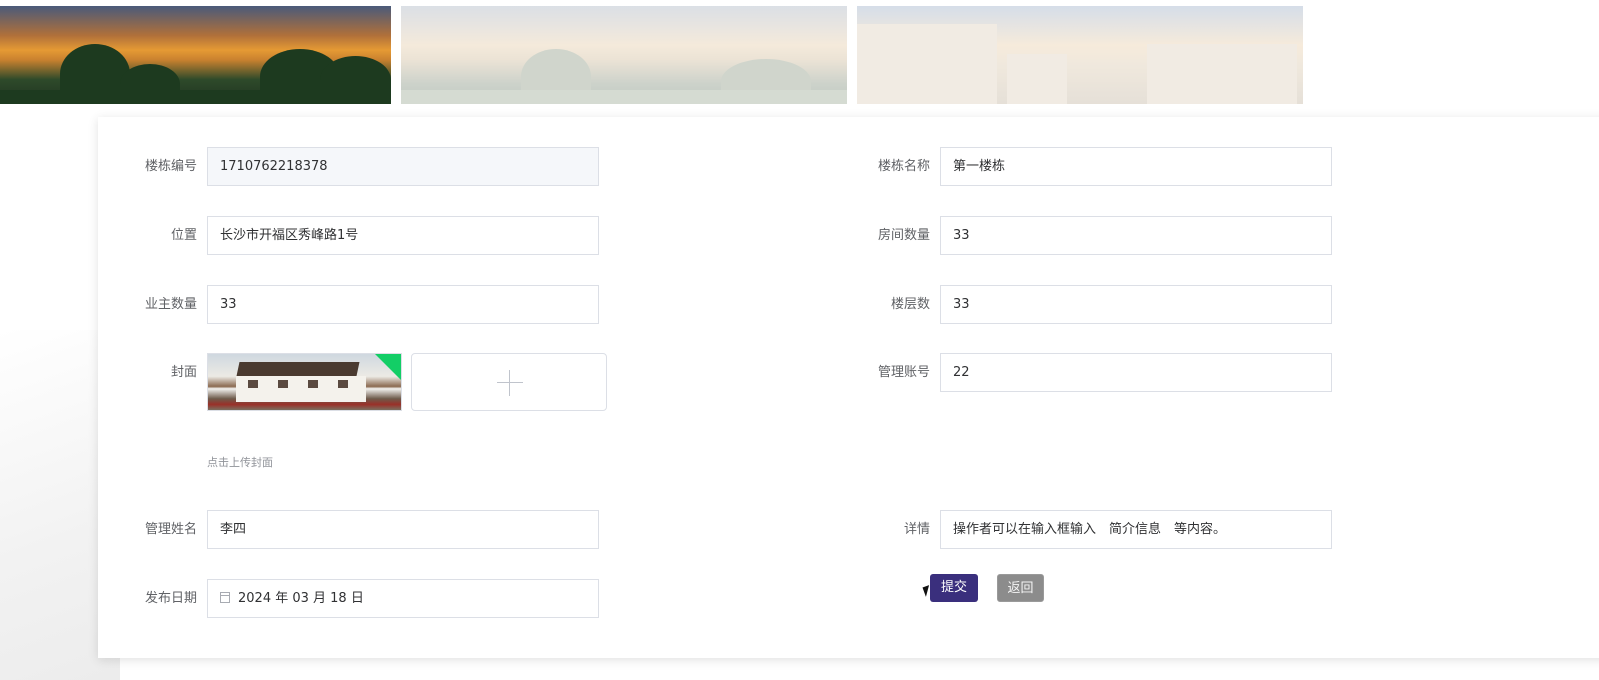 Image resolution: width=1599 pixels, height=680 pixels. Describe the element at coordinates (183, 372) in the screenshot. I see `cover-label: 封面` at that location.